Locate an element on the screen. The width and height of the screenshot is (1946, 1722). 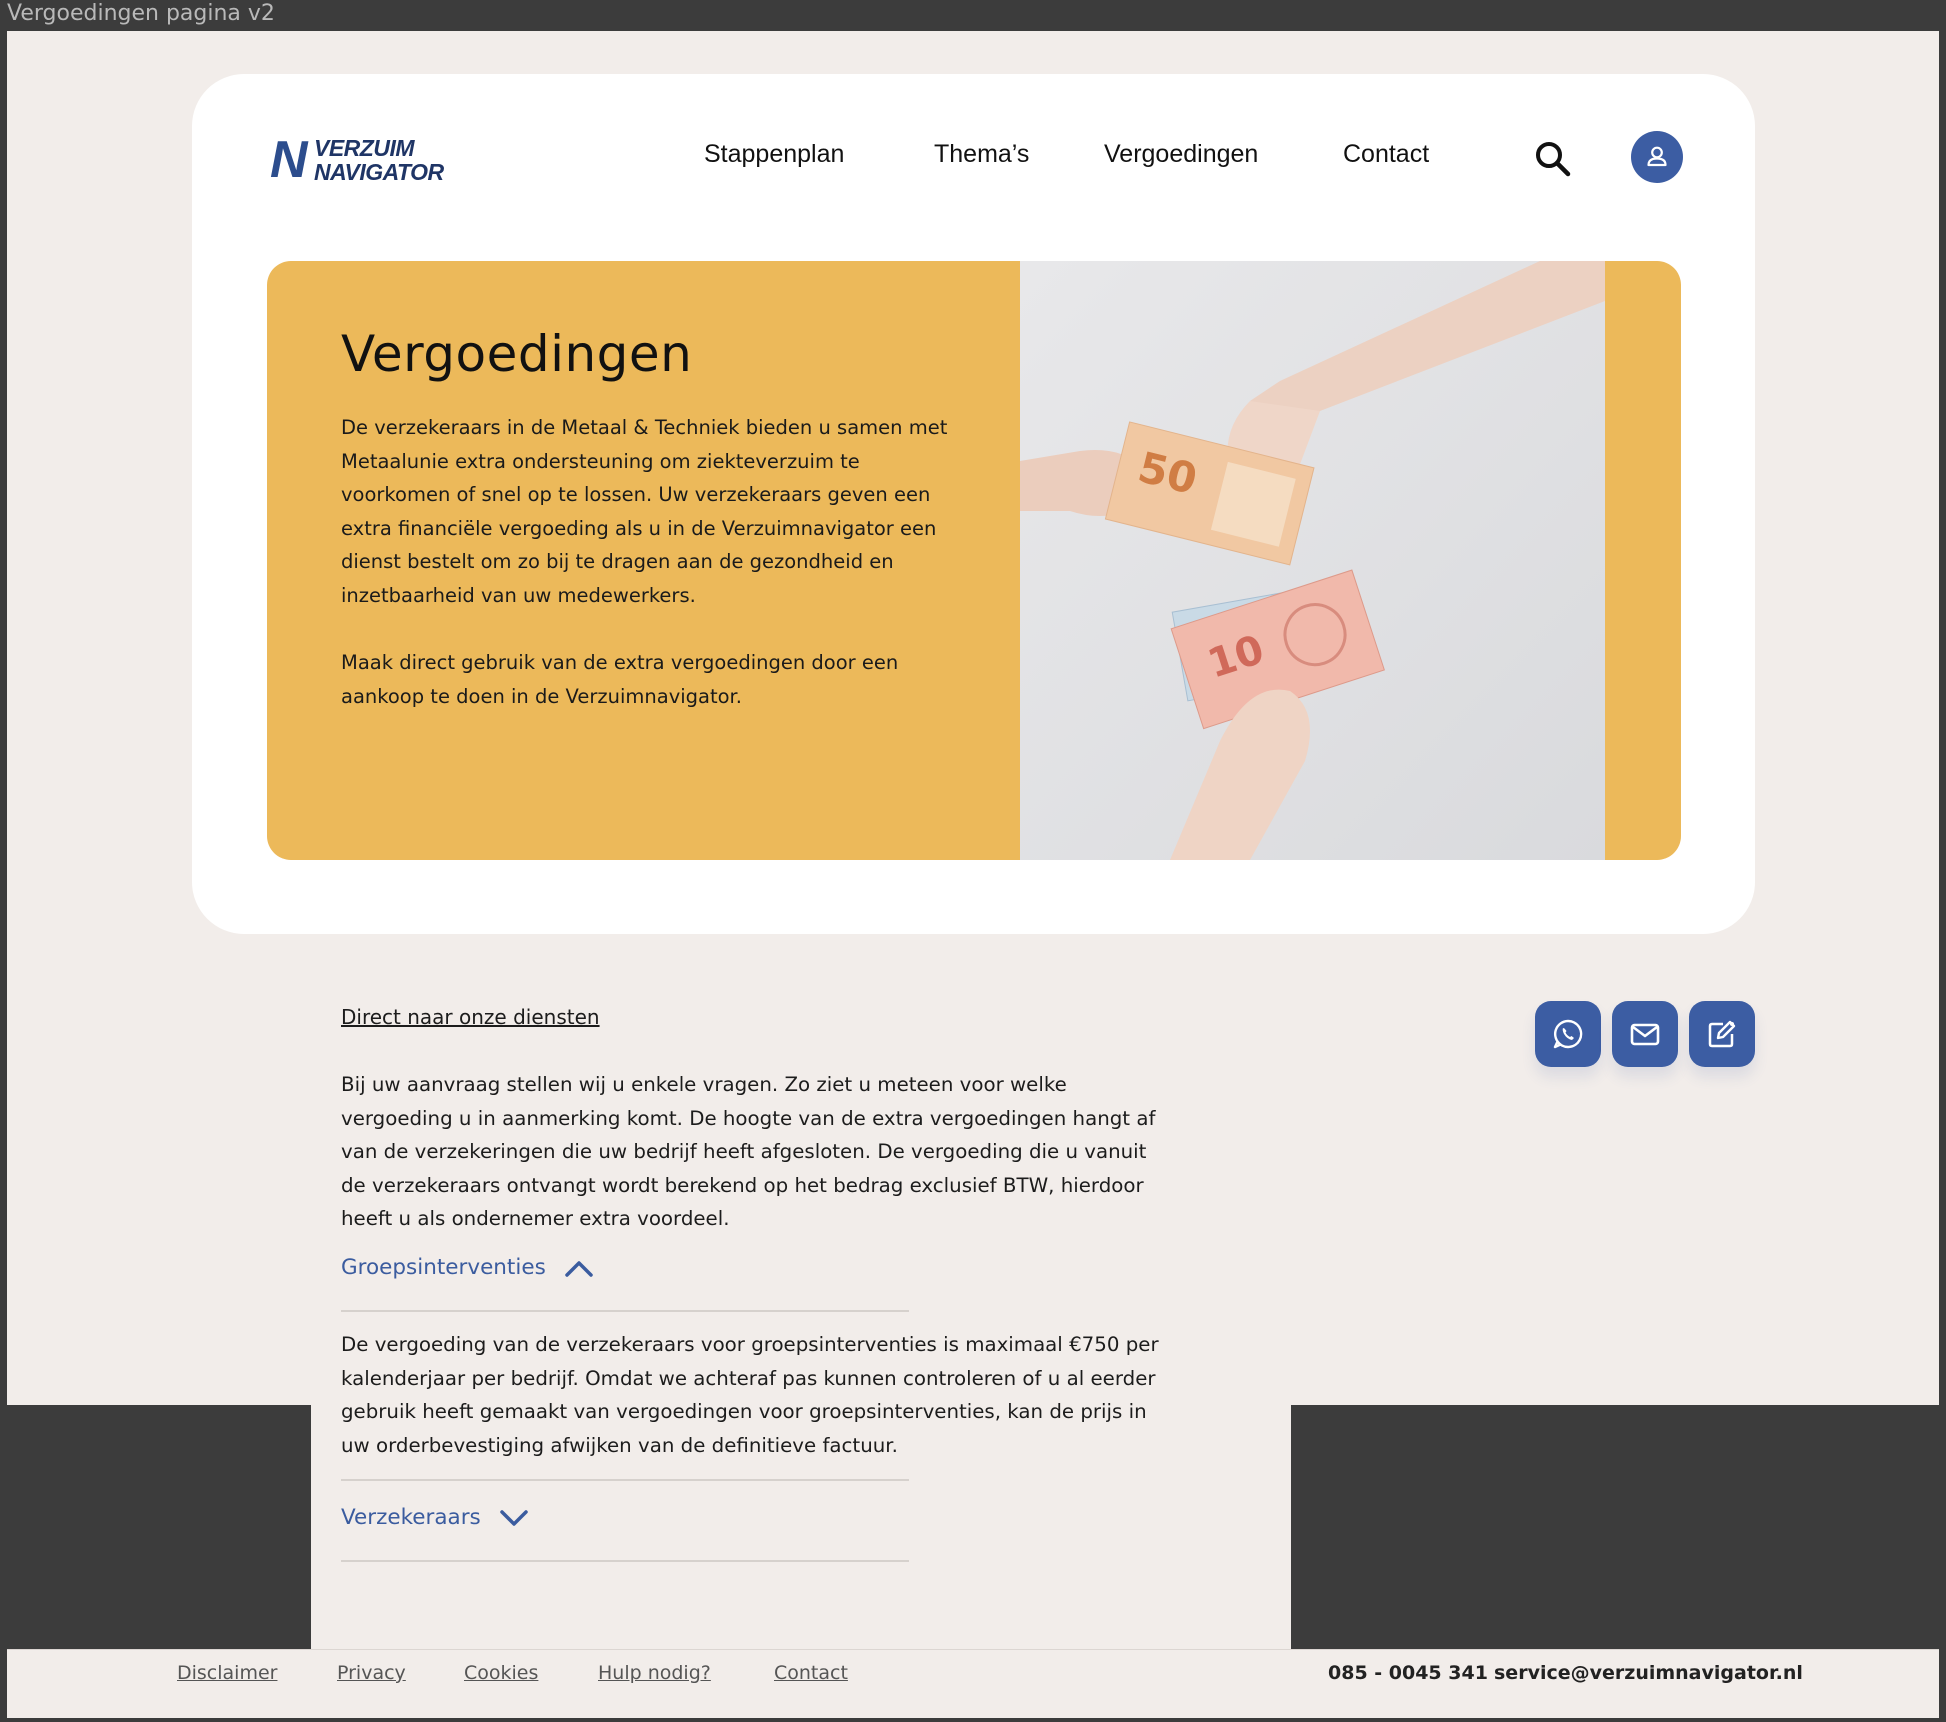
user-icon is located at coordinates (1657, 156).